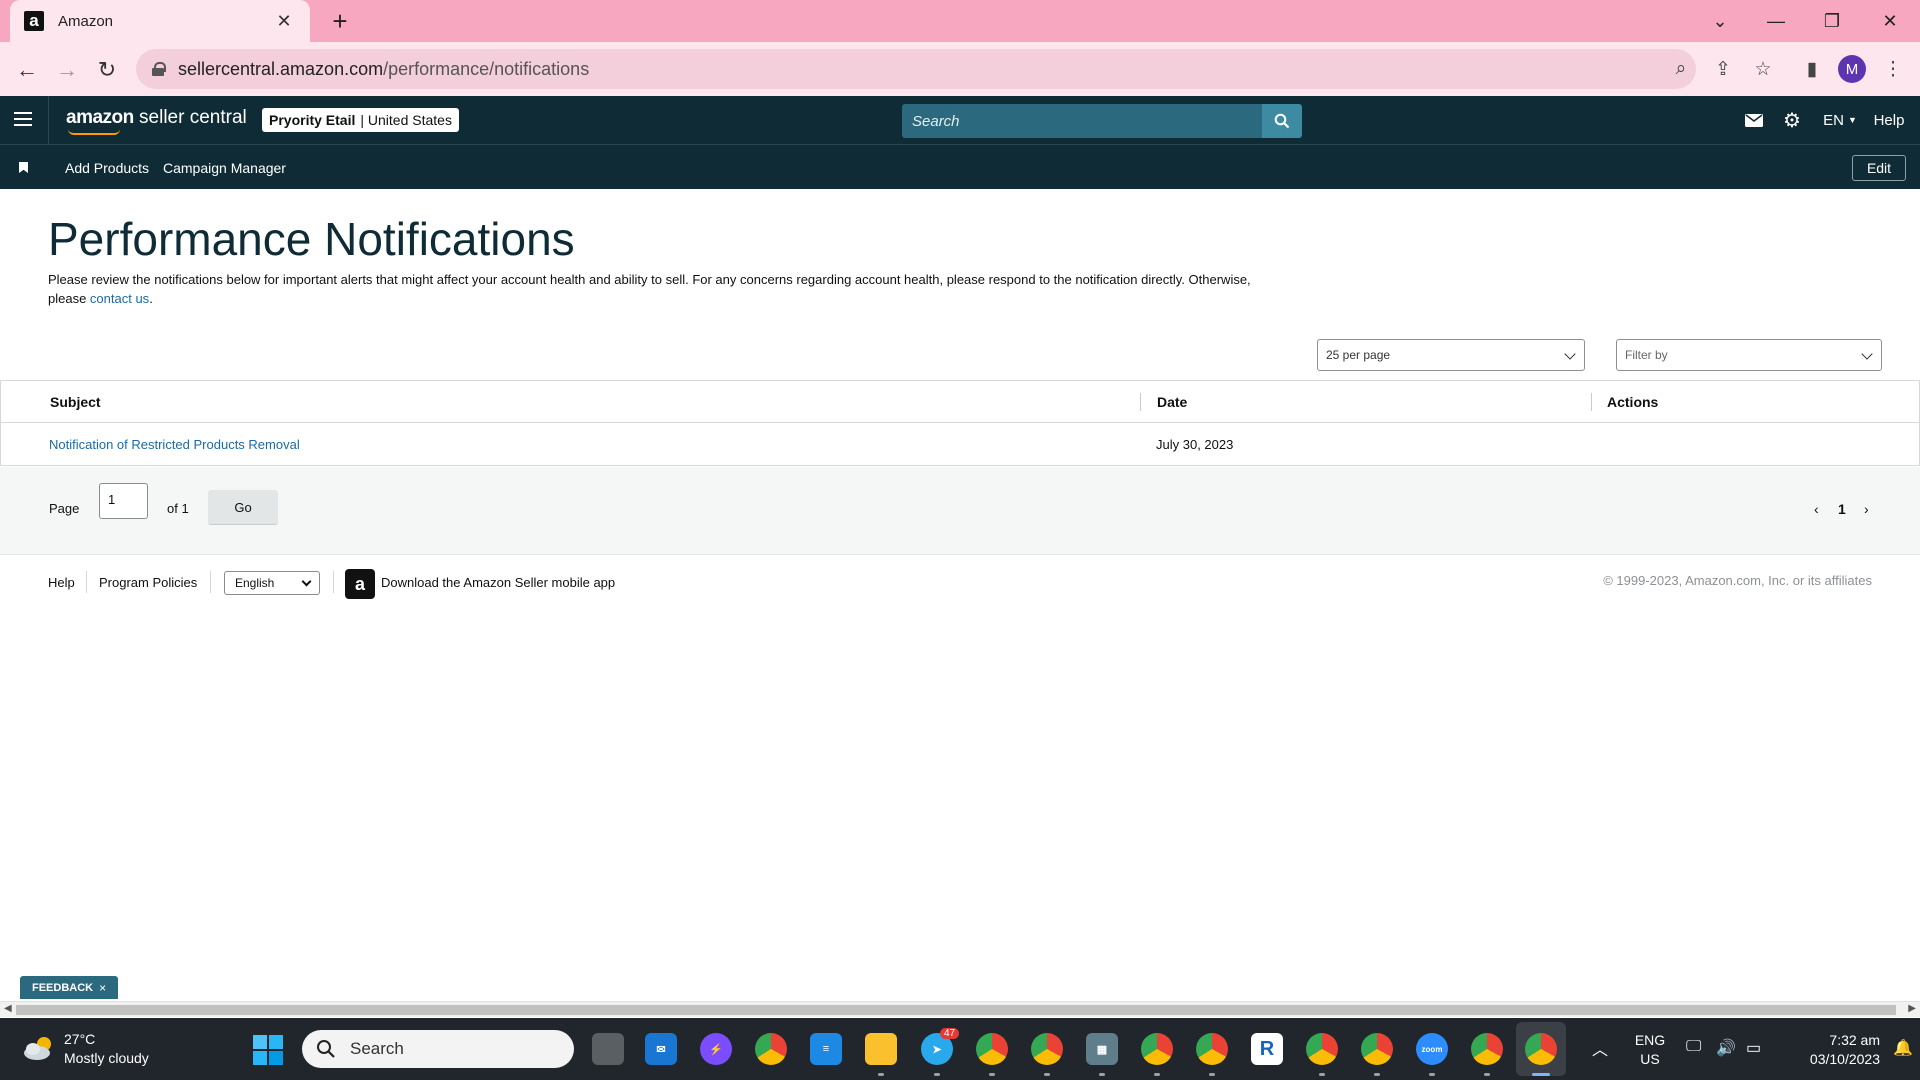 Image resolution: width=1920 pixels, height=1080 pixels. I want to click on bookmark-star-icon: ☆, so click(1763, 69).